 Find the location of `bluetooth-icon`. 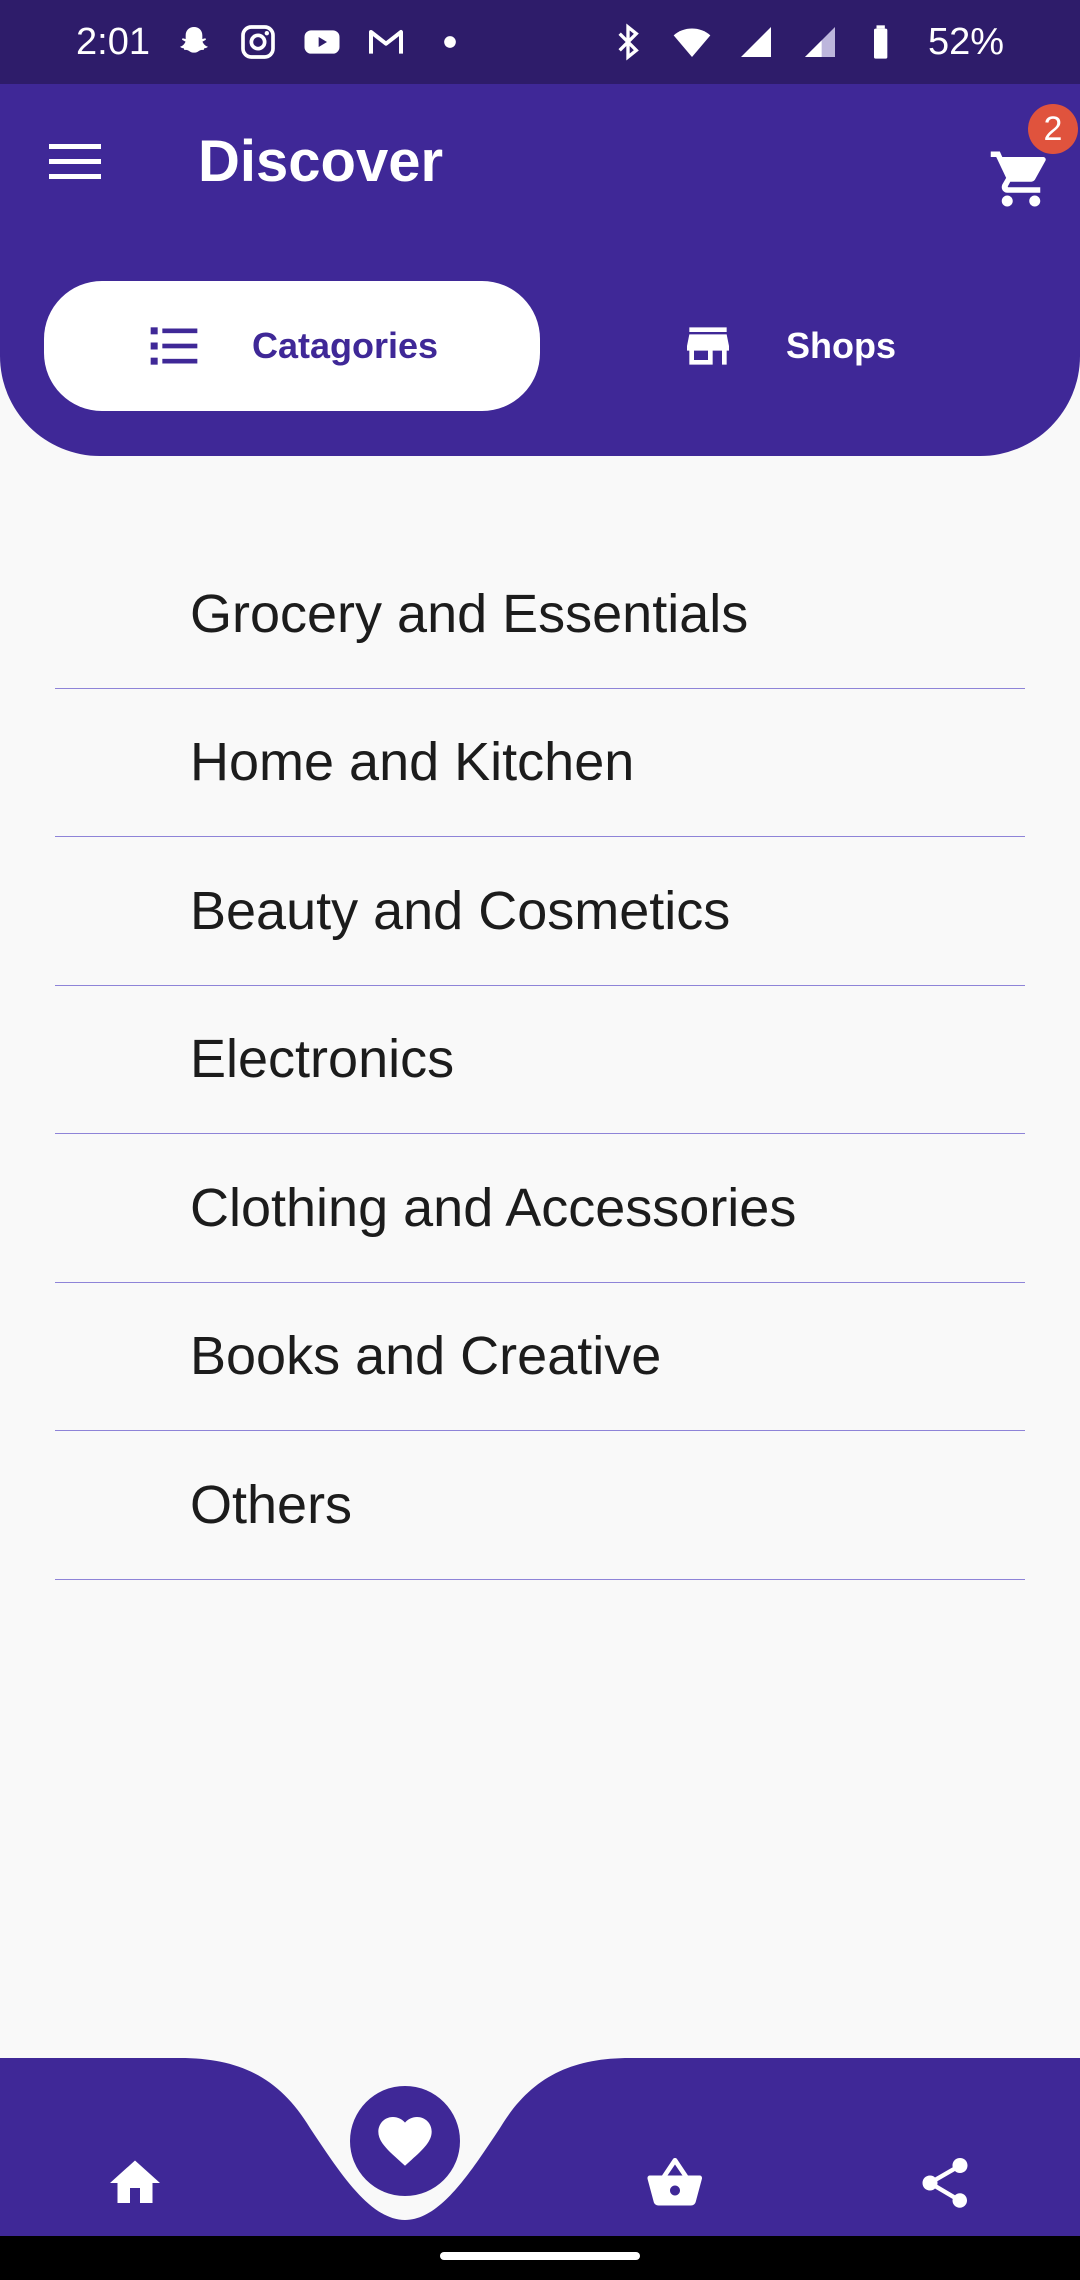

bluetooth-icon is located at coordinates (628, 42).